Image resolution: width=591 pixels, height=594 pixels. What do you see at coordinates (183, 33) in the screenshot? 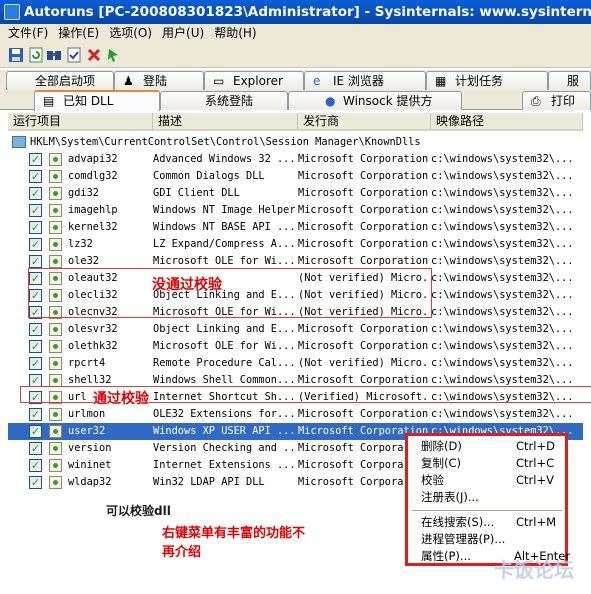
I see `menu-user: 用户(U)` at bounding box center [183, 33].